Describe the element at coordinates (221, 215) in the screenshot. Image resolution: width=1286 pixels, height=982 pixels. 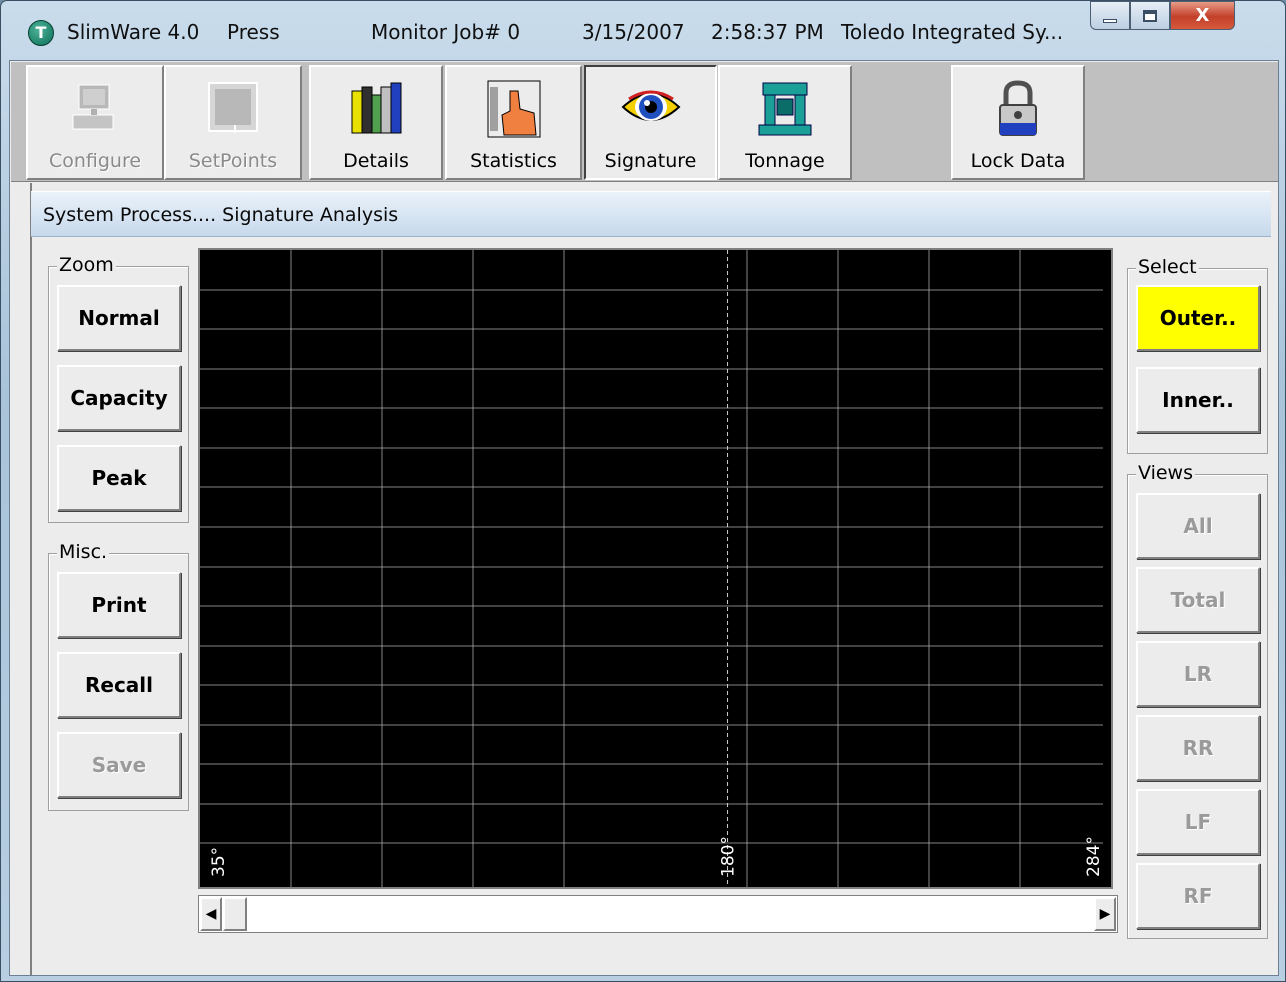
I see `page-title: System Process.... Signature Analysis` at that location.